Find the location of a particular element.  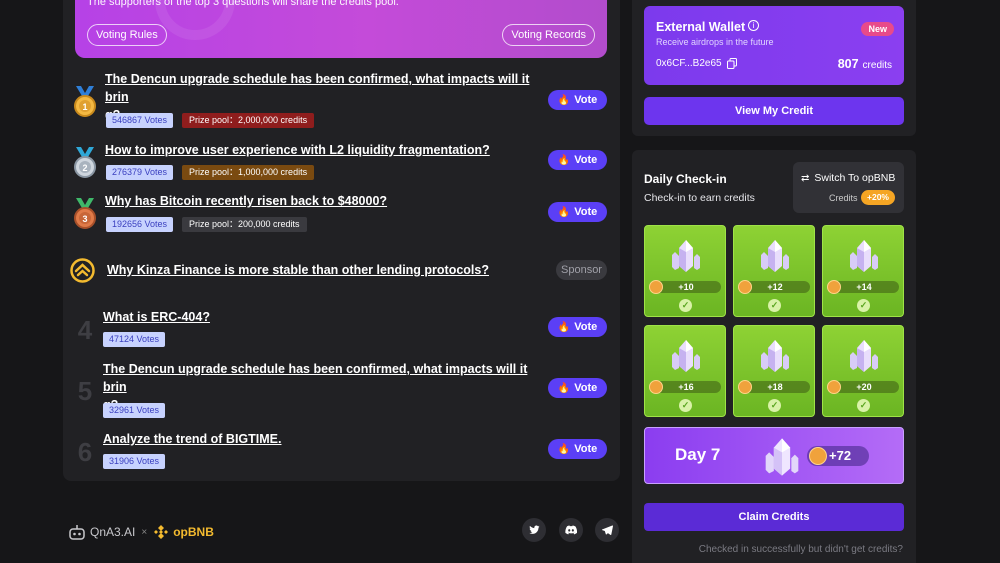

wallet-credits: 807 credits is located at coordinates (865, 64).